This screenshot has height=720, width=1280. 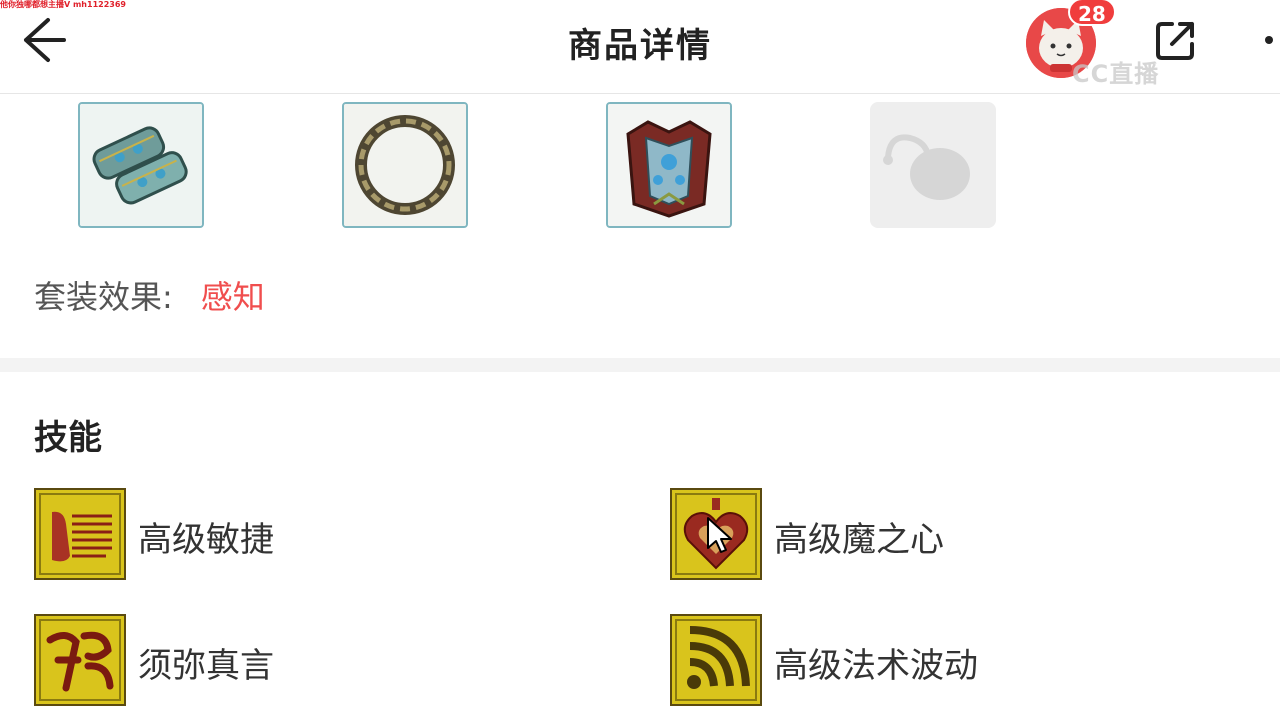 I want to click on bracers-icon, so click(x=141, y=165).